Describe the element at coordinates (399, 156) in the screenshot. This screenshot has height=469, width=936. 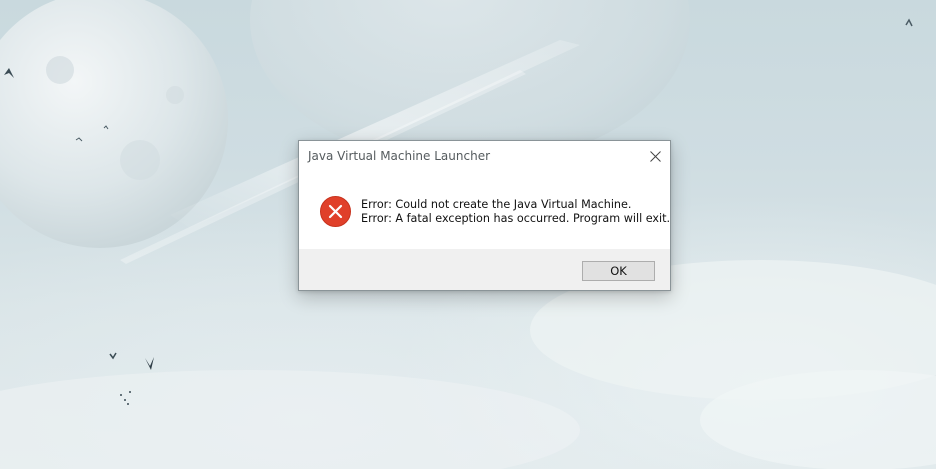
I see `dialog-title: Java Virtual Machine Launcher` at that location.